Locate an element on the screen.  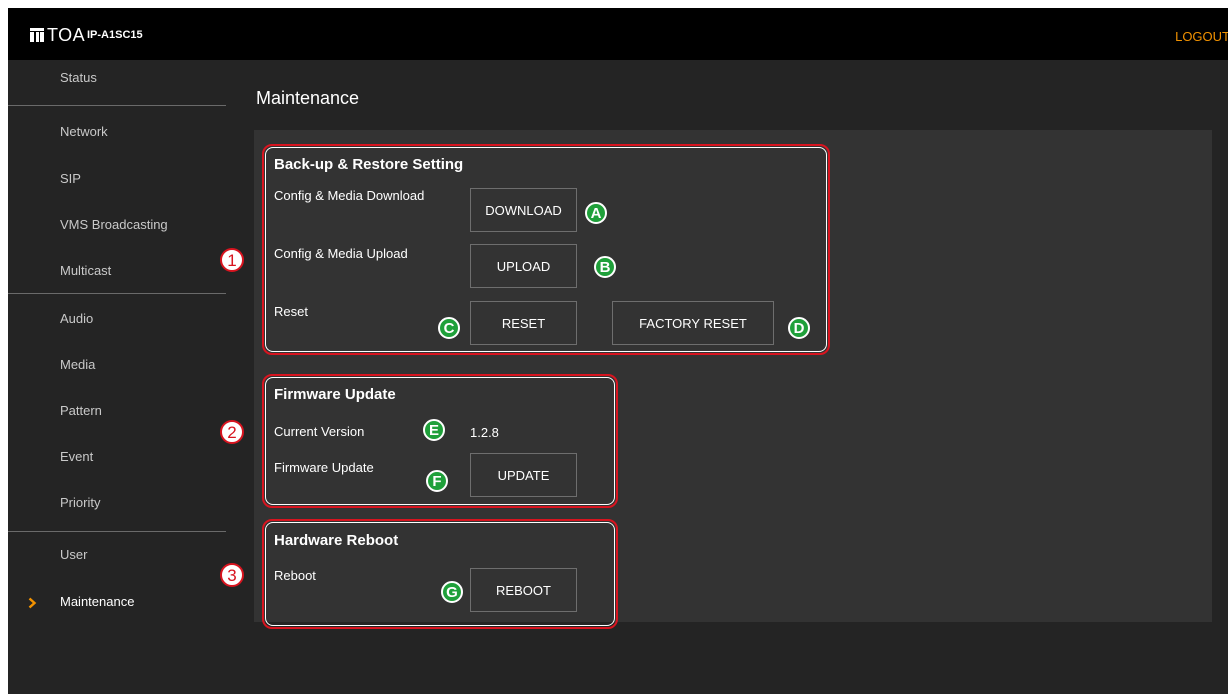
reboot-button: REBOOT is located at coordinates (523, 590).